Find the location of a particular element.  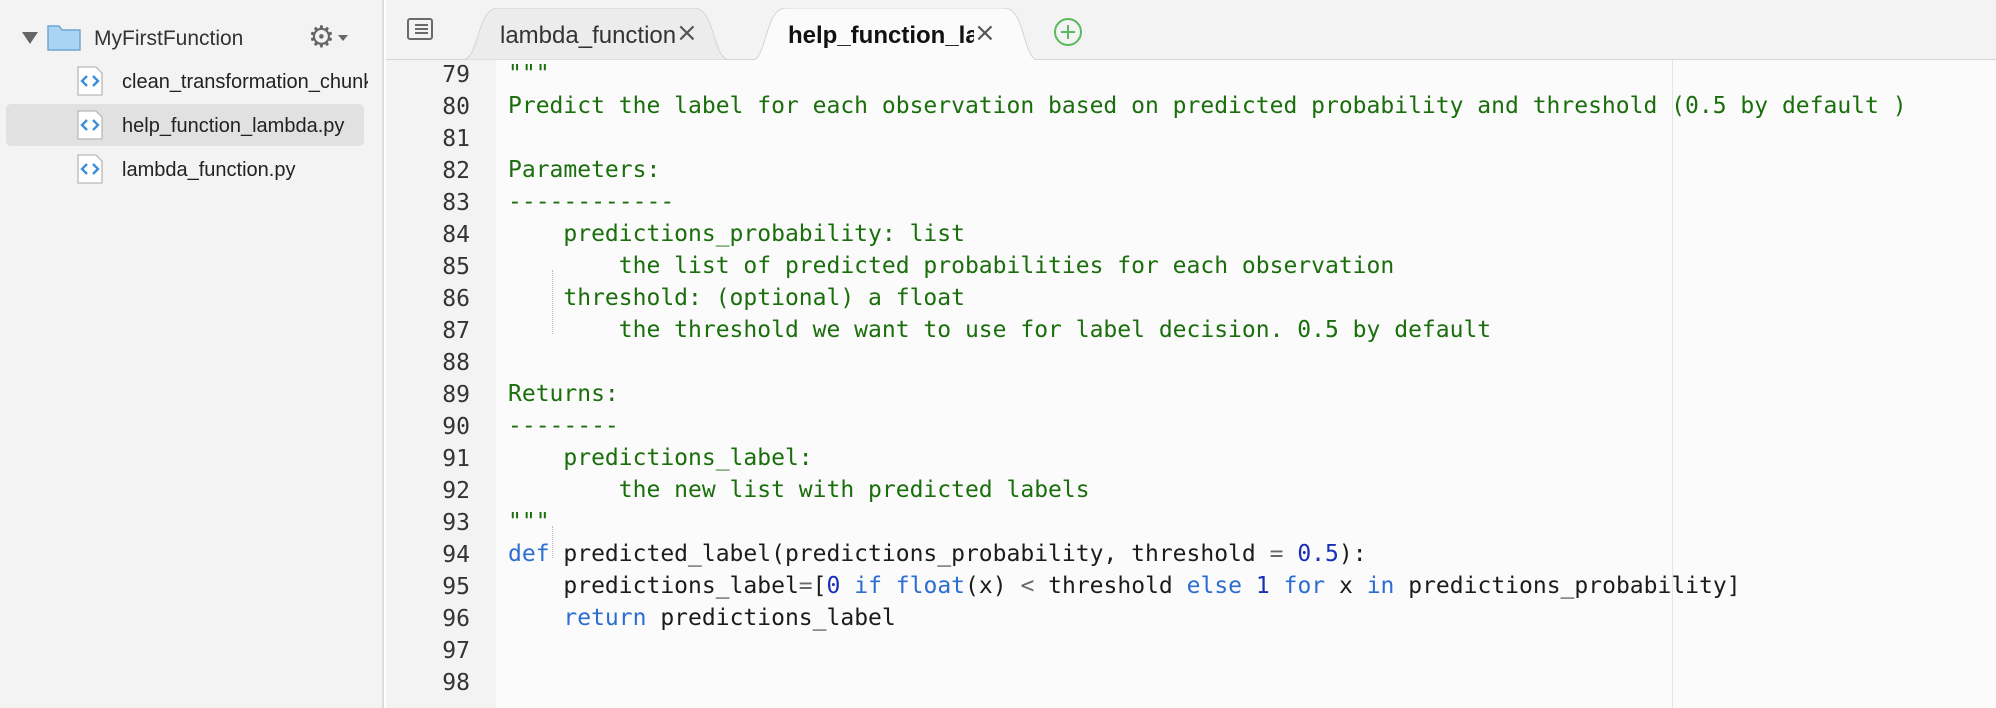

tab-label: help_function_lambda.py is located at coordinates (881, 35).